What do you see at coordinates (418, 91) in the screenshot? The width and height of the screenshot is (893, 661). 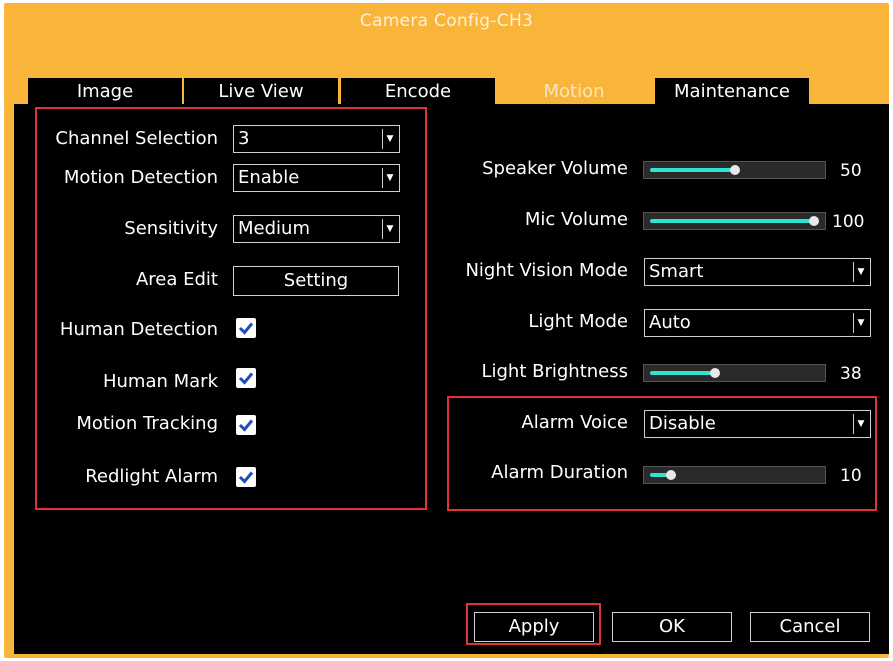 I see `tab-encode: Encode` at bounding box center [418, 91].